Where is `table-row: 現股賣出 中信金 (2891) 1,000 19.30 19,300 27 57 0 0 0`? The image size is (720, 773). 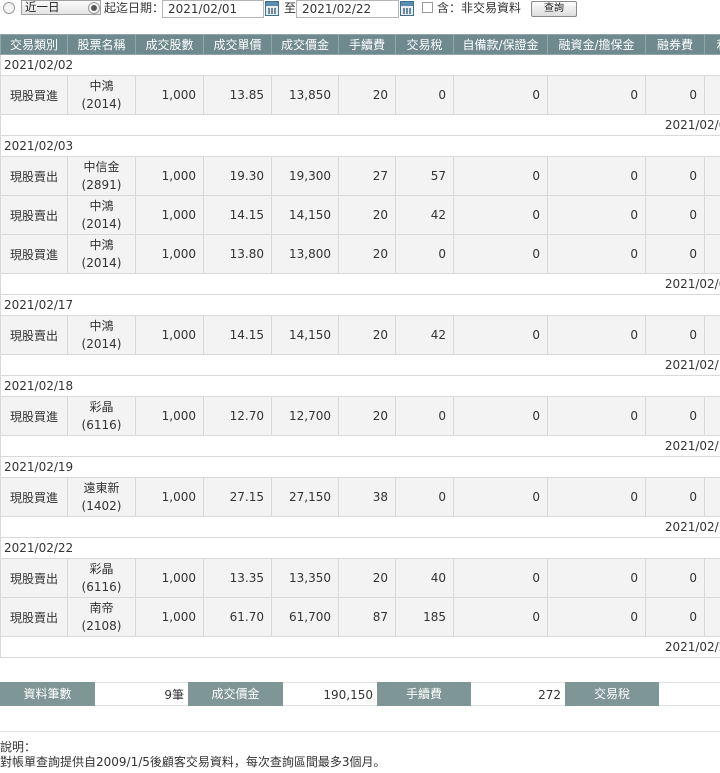
table-row: 現股賣出 中信金 (2891) 1,000 19.30 19,300 27 57 0 0 0 is located at coordinates (360, 176).